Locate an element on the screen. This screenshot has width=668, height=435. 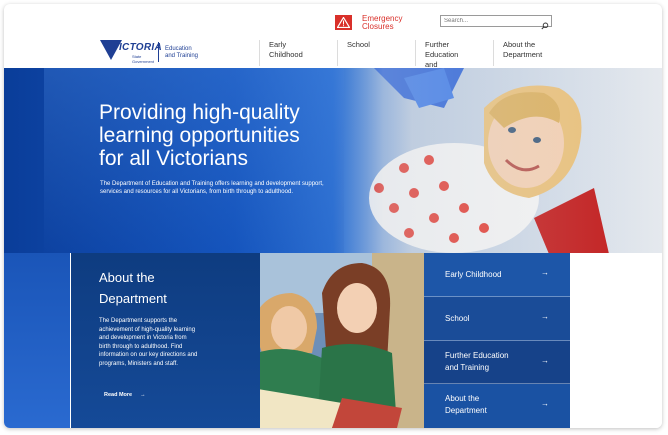
emergency-label-line2: Closures is located at coordinates (378, 26).